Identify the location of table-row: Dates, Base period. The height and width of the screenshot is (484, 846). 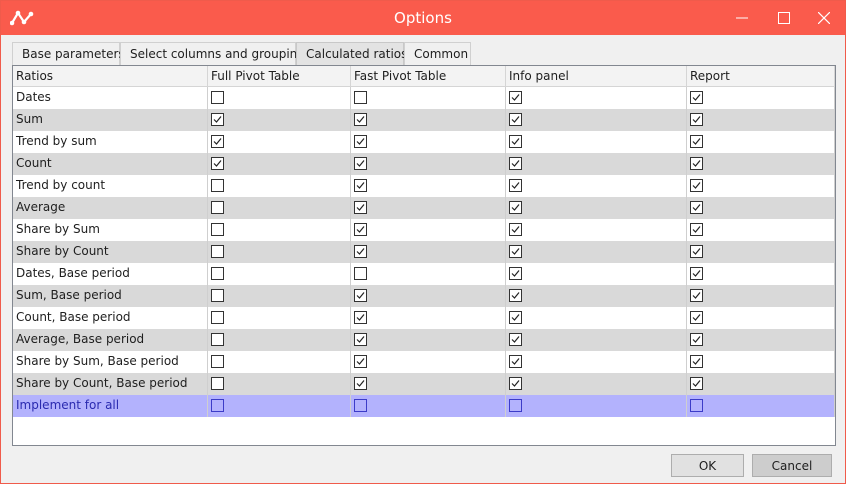
(424, 274).